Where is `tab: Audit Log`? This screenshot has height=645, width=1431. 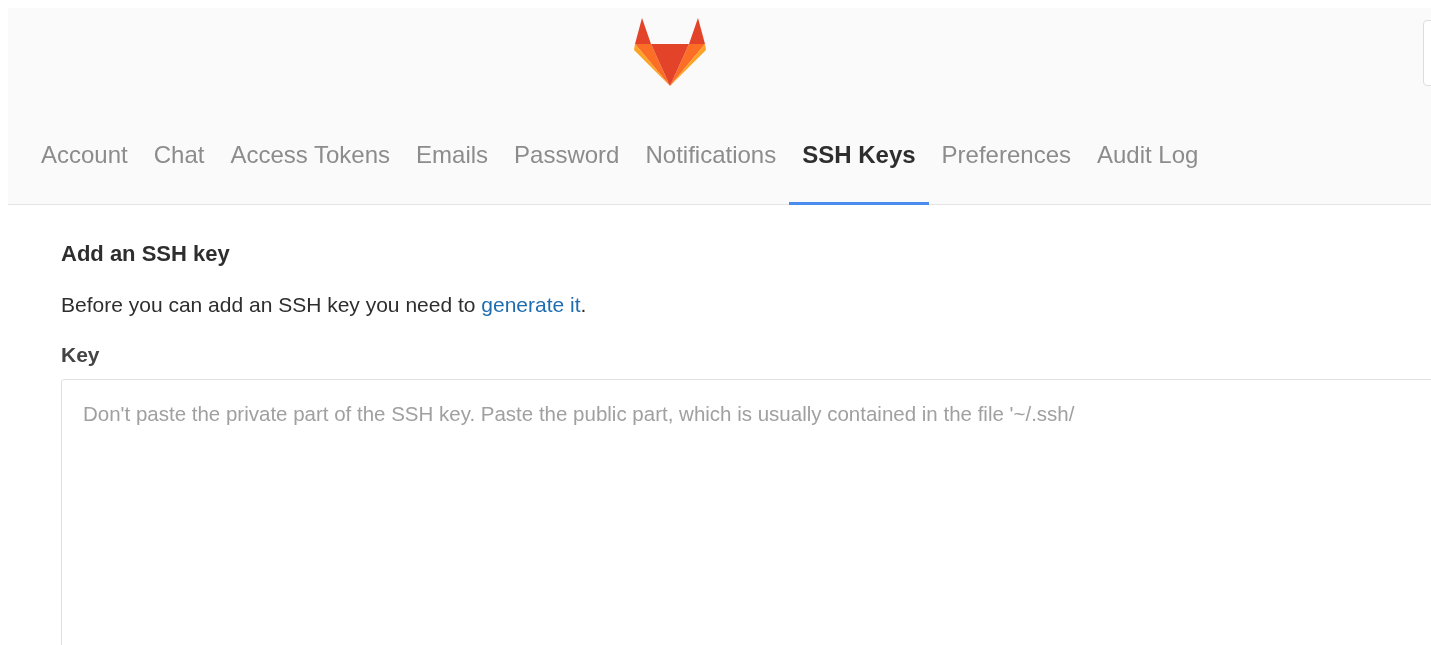 tab: Audit Log is located at coordinates (1148, 156).